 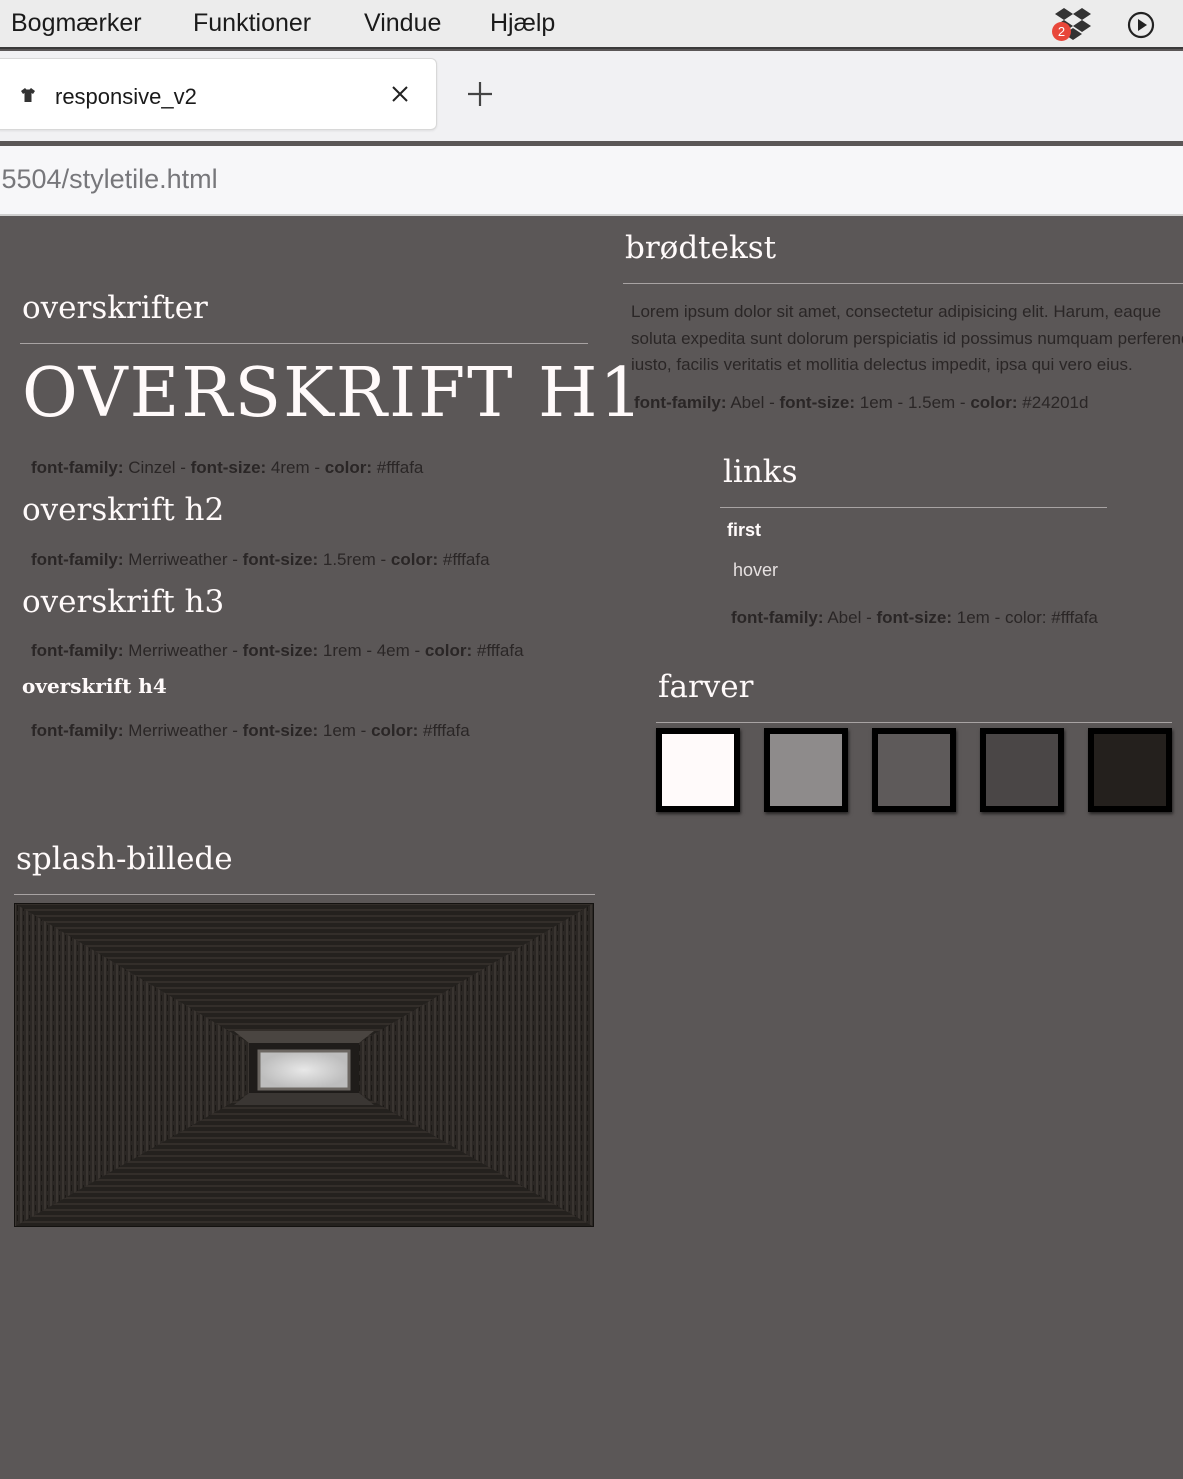 I want to click on link-sample-hover: hover, so click(x=755, y=570).